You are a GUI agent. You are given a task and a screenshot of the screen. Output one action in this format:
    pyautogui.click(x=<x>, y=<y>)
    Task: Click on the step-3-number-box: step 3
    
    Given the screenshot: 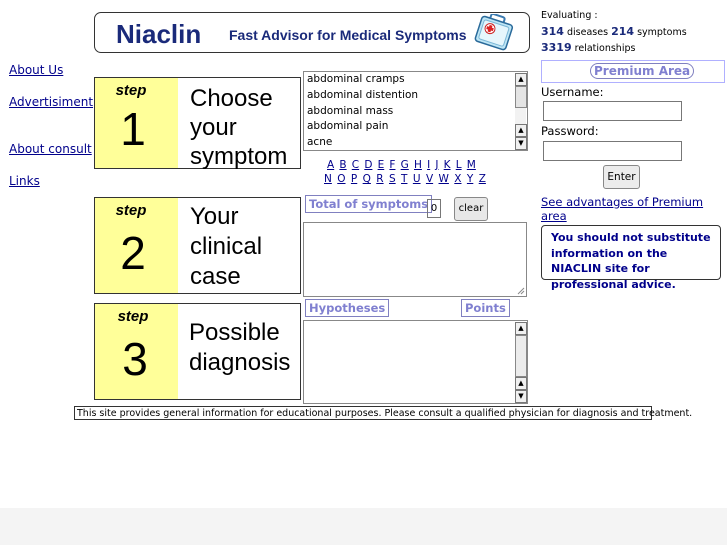 What is the action you would take?
    pyautogui.click(x=136, y=351)
    